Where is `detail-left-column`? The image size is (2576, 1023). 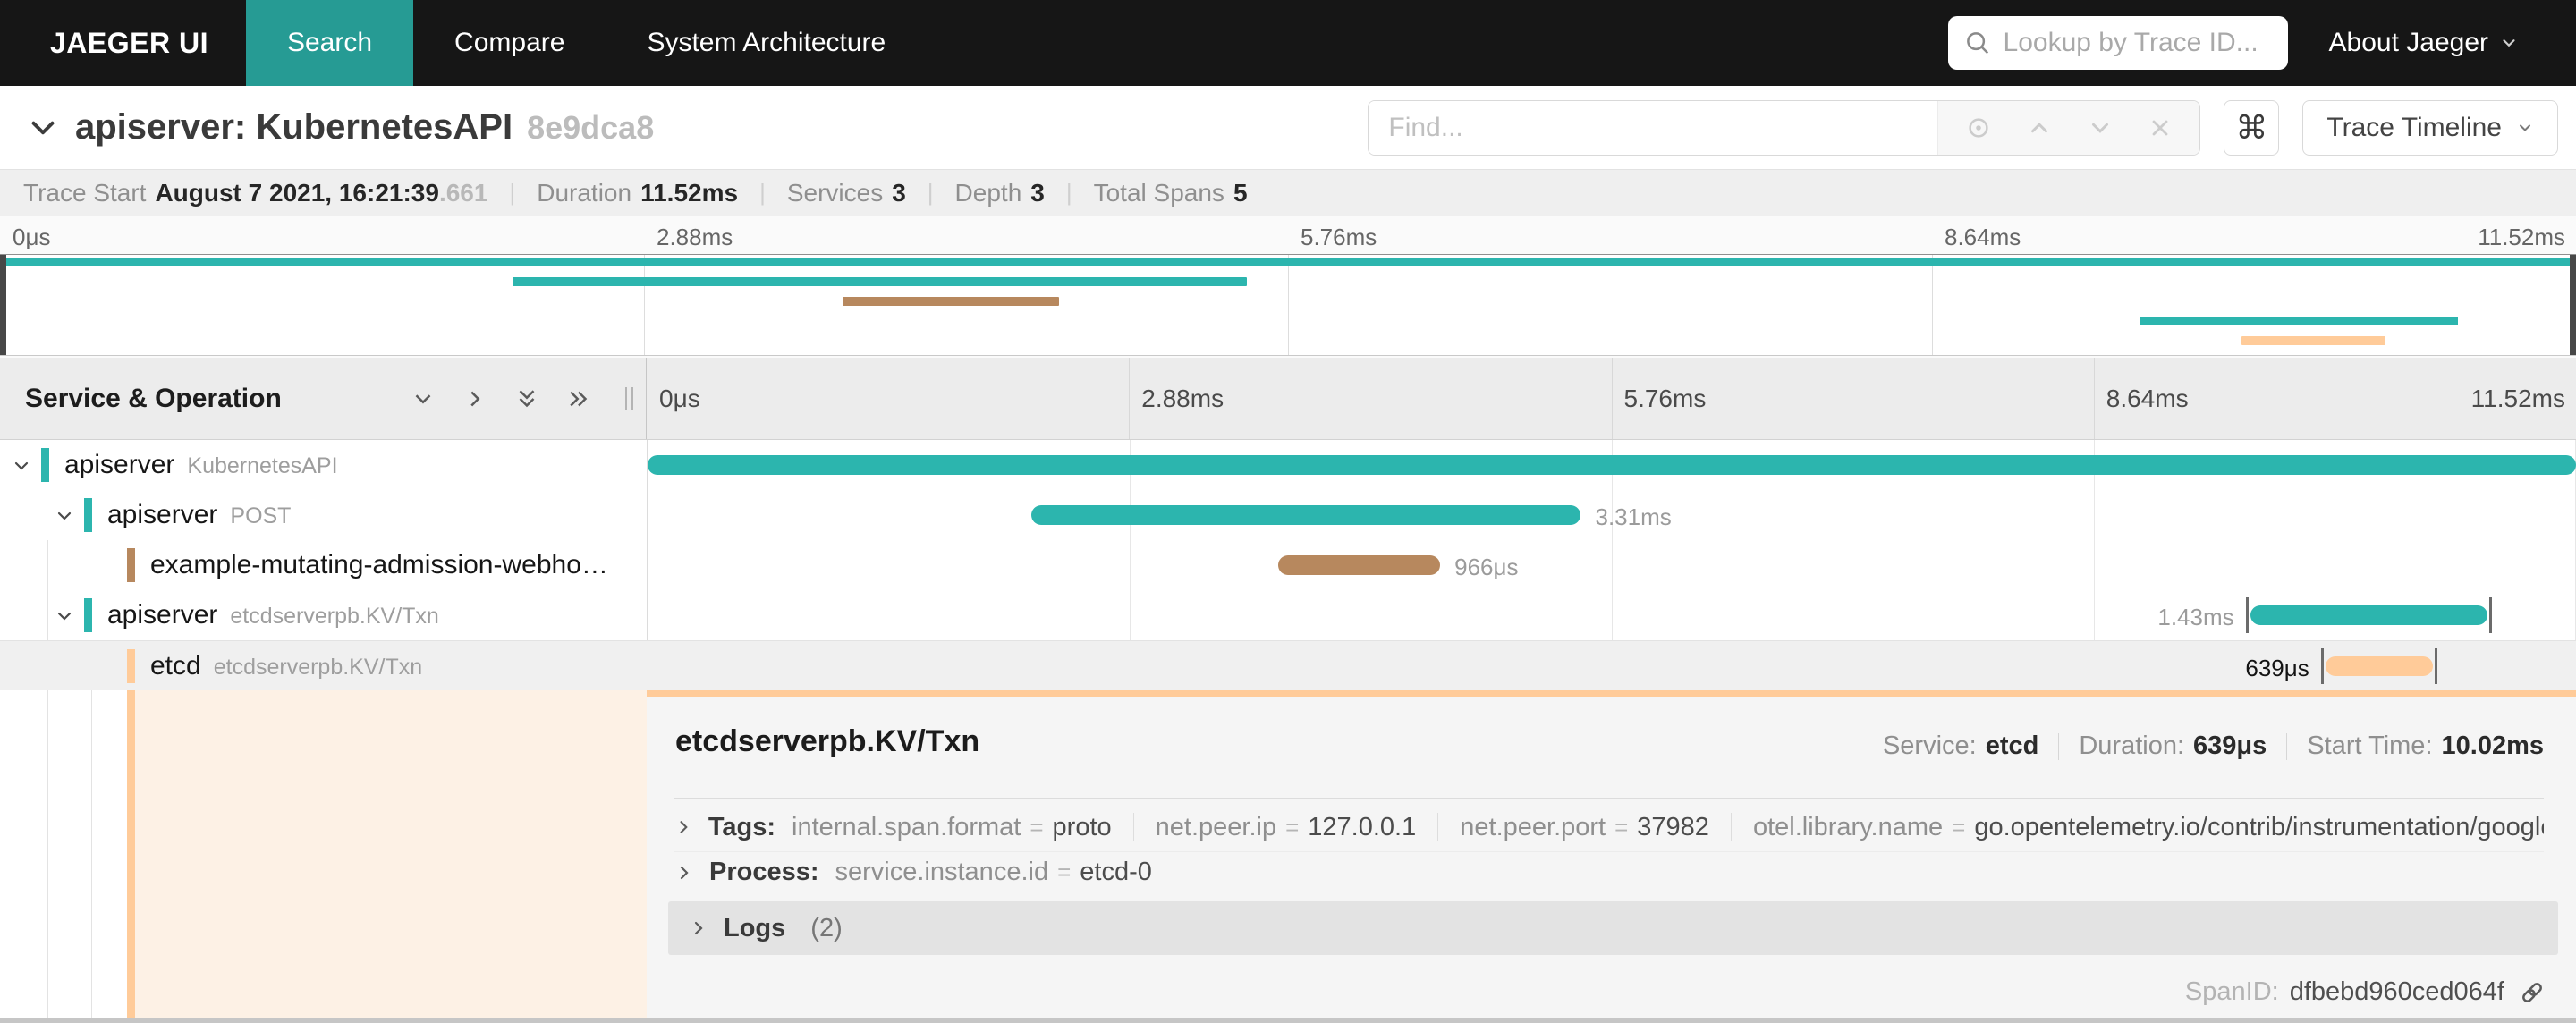
detail-left-column is located at coordinates (323, 854).